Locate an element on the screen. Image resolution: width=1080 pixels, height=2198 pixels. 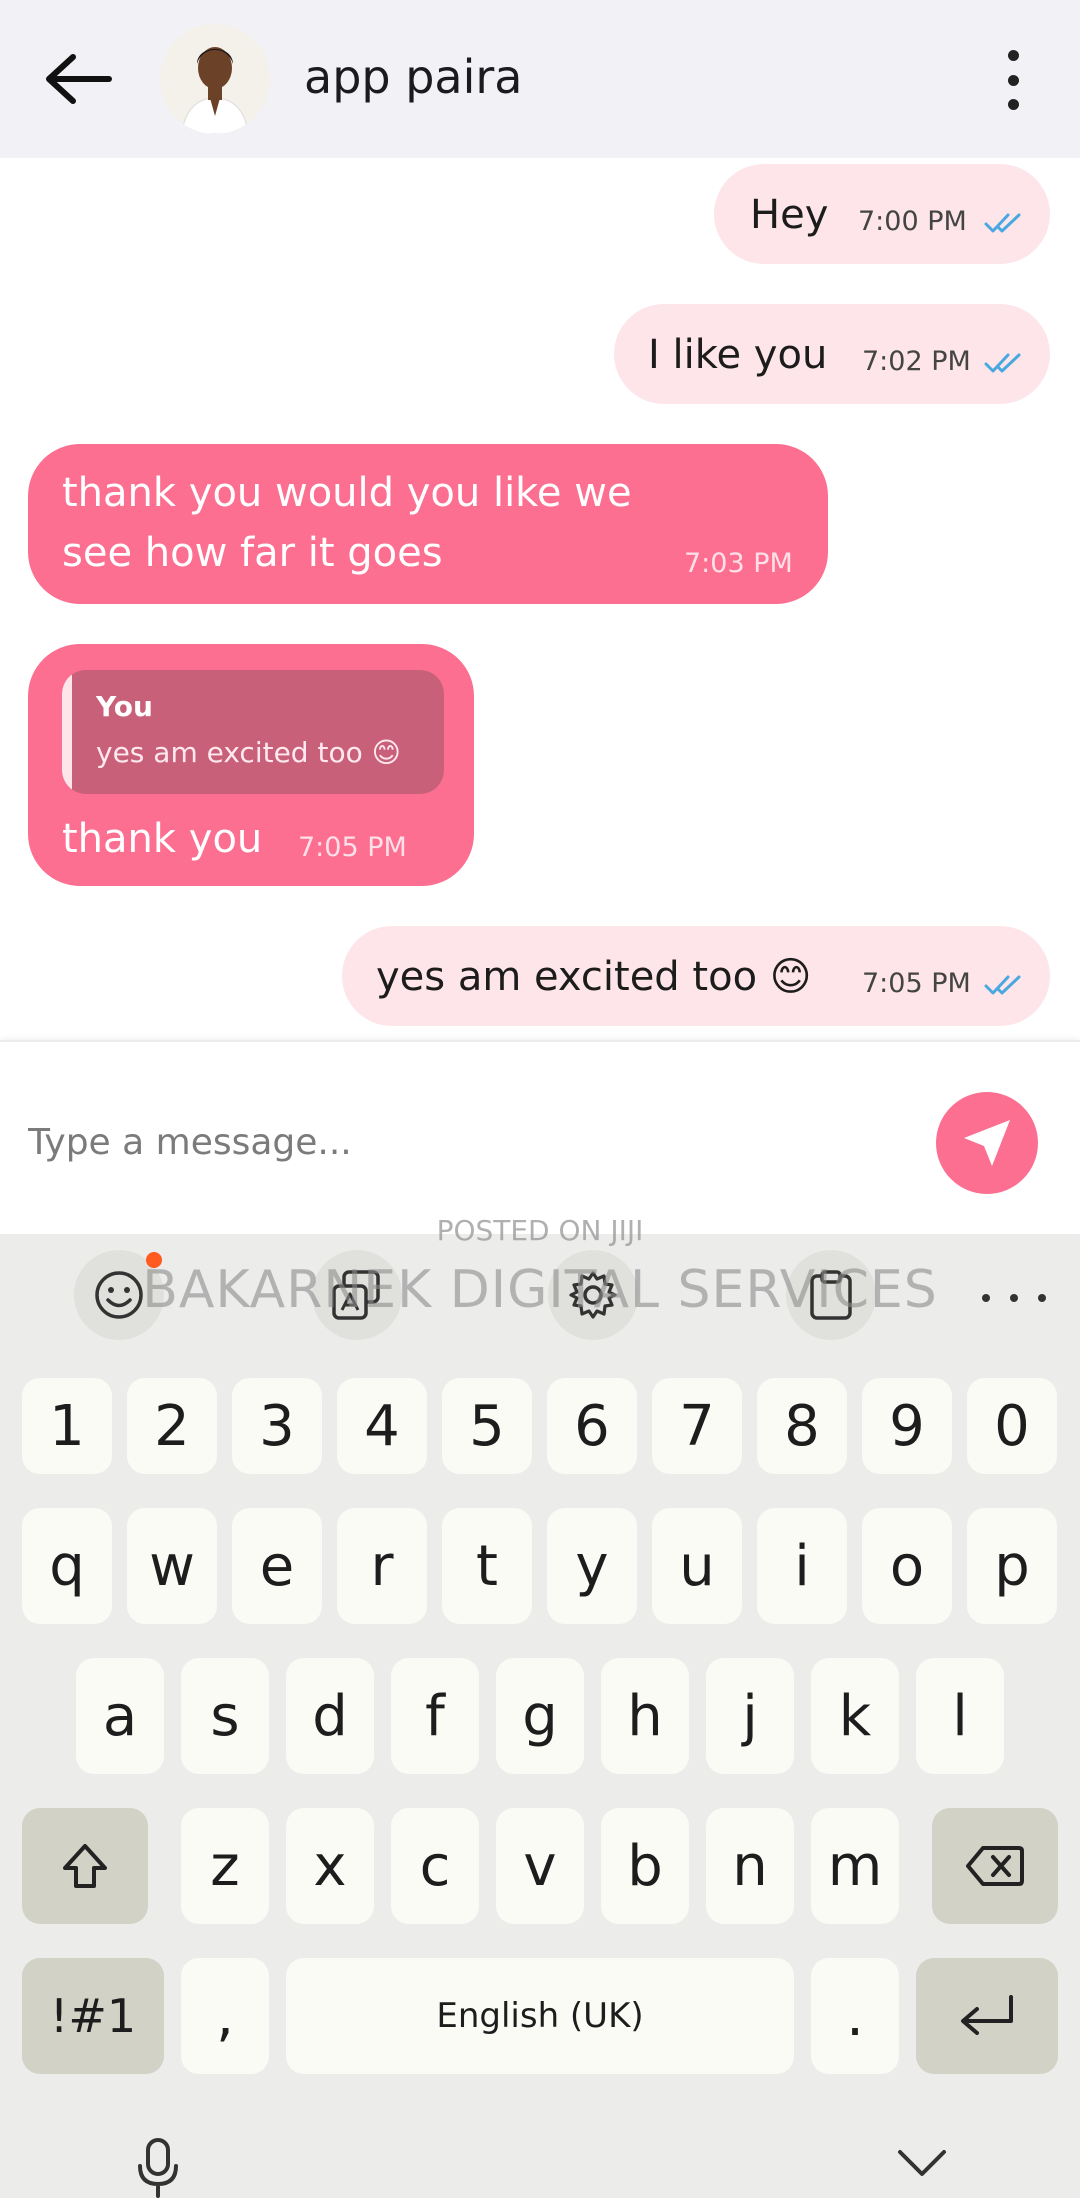
key-0: 0 is located at coordinates (1012, 1426).